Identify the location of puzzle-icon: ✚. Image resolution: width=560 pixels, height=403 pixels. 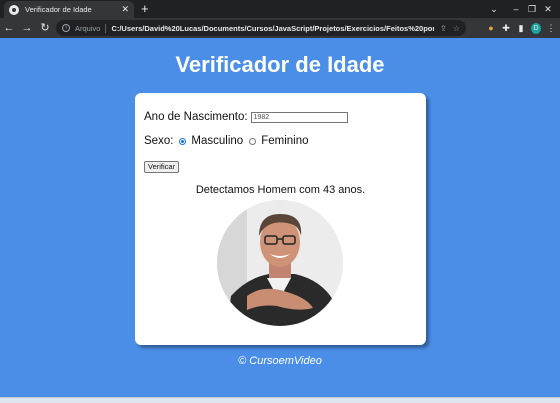
(506, 28).